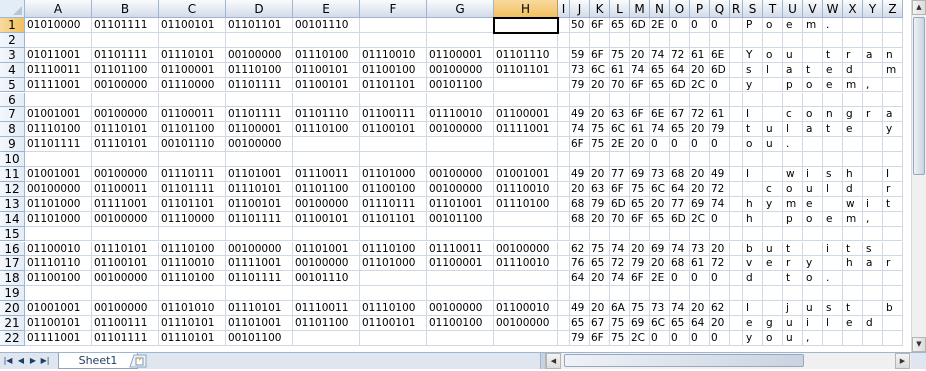 This screenshot has width=926, height=371. What do you see at coordinates (640, 130) in the screenshot?
I see `hex-cell: 61` at bounding box center [640, 130].